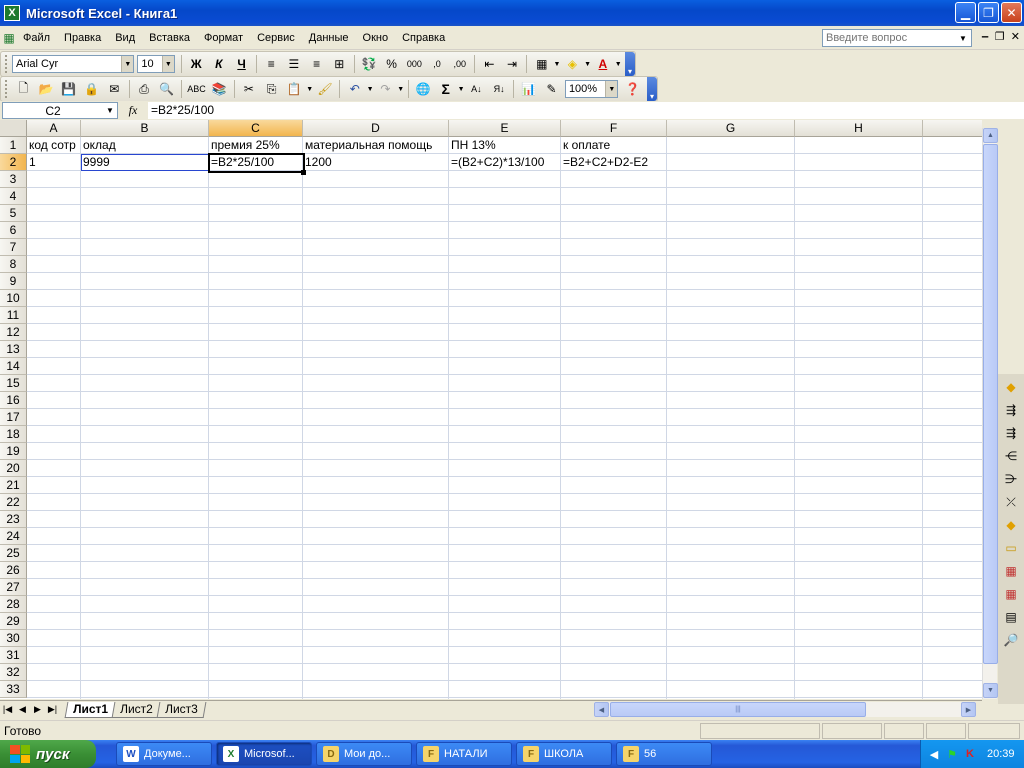  What do you see at coordinates (294, 89) in the screenshot?
I see `paste-icon: 📋` at bounding box center [294, 89].